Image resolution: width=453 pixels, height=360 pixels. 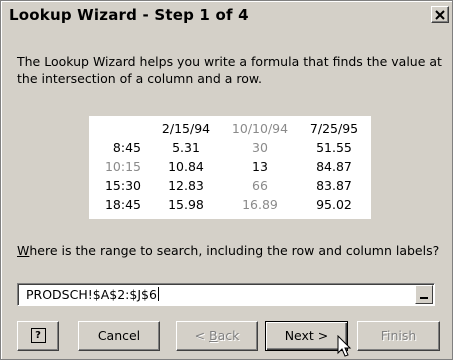 I want to click on corner-cell, so click(x=119, y=128).